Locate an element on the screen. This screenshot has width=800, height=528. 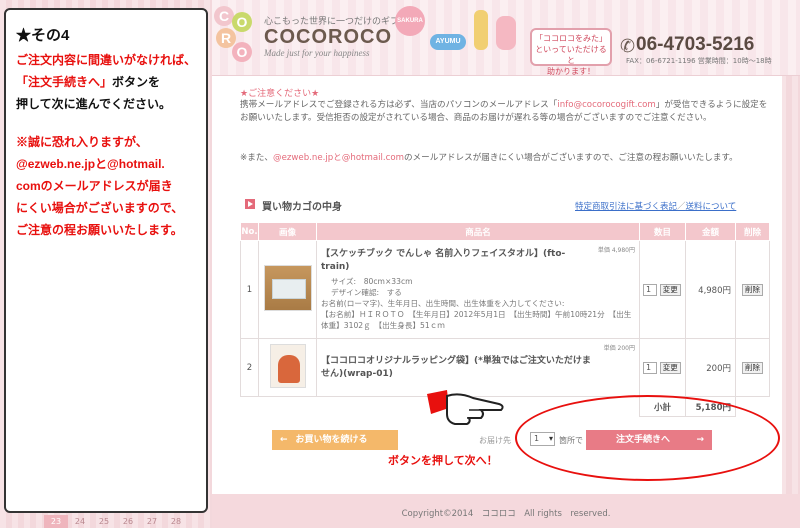
col-header-name: 商品名 is located at coordinates (478, 231).